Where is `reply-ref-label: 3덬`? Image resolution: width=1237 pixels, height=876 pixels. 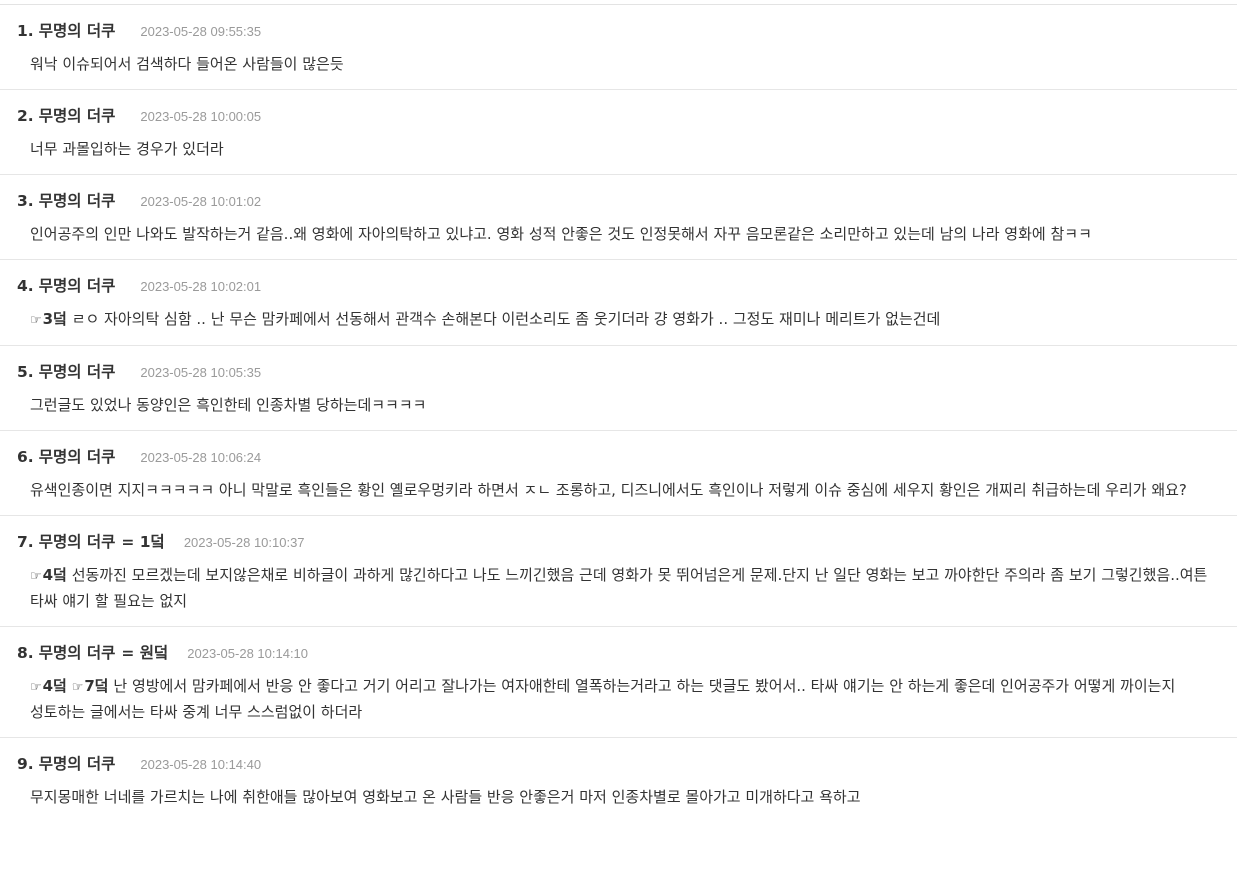 reply-ref-label: 3덬 is located at coordinates (54, 319).